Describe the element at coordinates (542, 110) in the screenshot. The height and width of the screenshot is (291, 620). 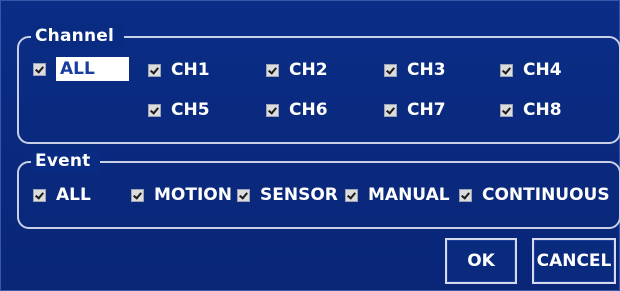
I see `channel-ch8-label: CH8` at that location.